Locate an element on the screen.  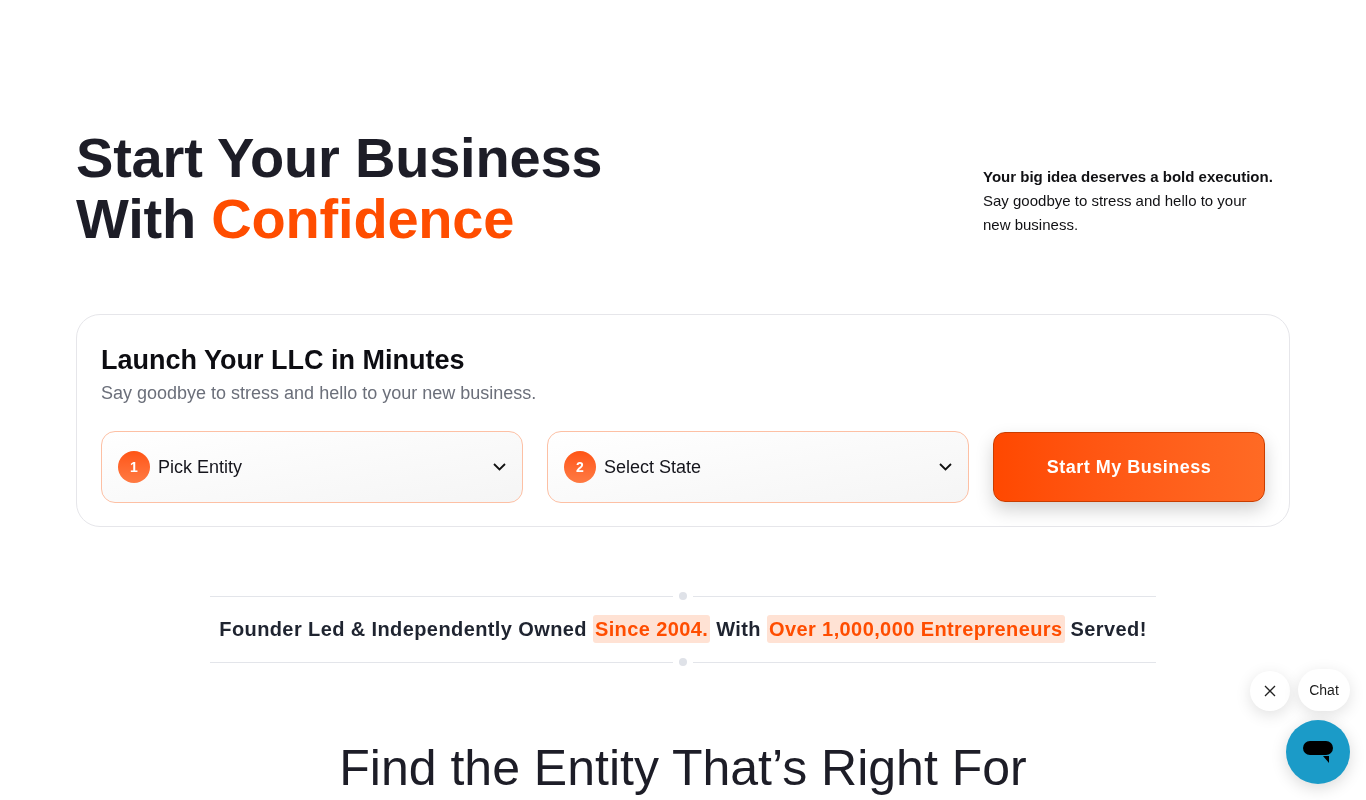
card-subtitle: Say goodbye to stress and hello to your new business. is located at coordinates (319, 393).